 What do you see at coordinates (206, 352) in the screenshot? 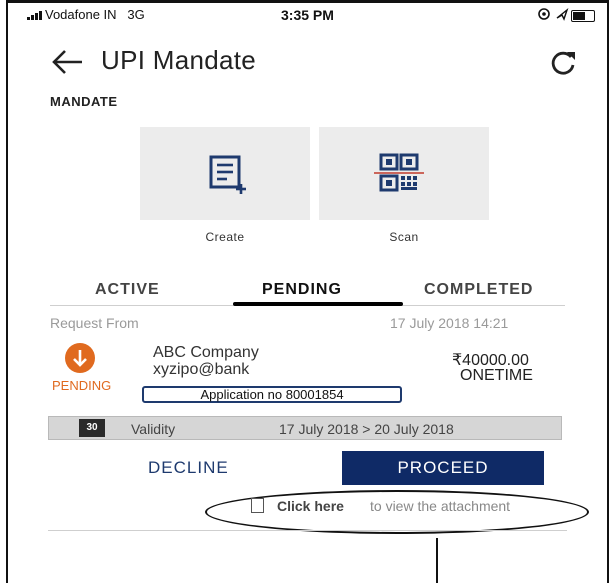
I see `company-name: ABC Company` at bounding box center [206, 352].